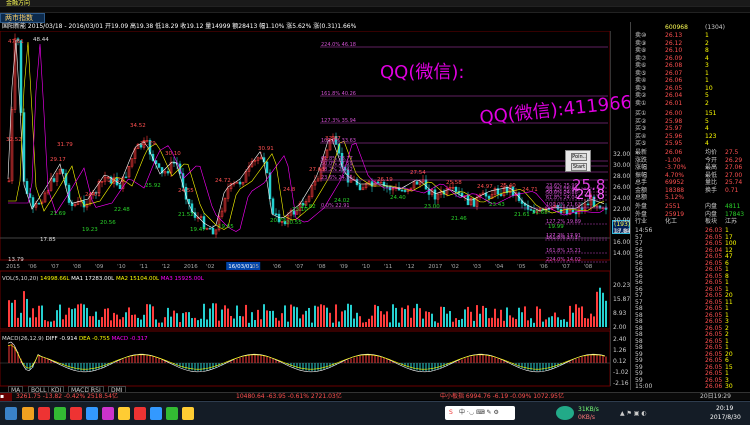 The image size is (750, 425). Describe the element at coordinates (622, 176) in the screenshot. I see `y-axis-label: 28.00` at that location.